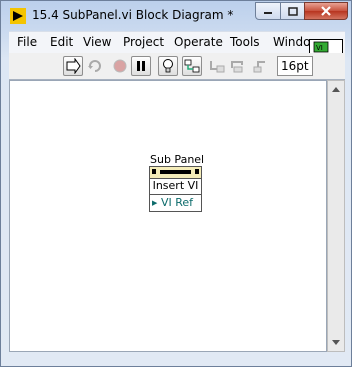  I want to click on step-into-icon, so click(217, 67).